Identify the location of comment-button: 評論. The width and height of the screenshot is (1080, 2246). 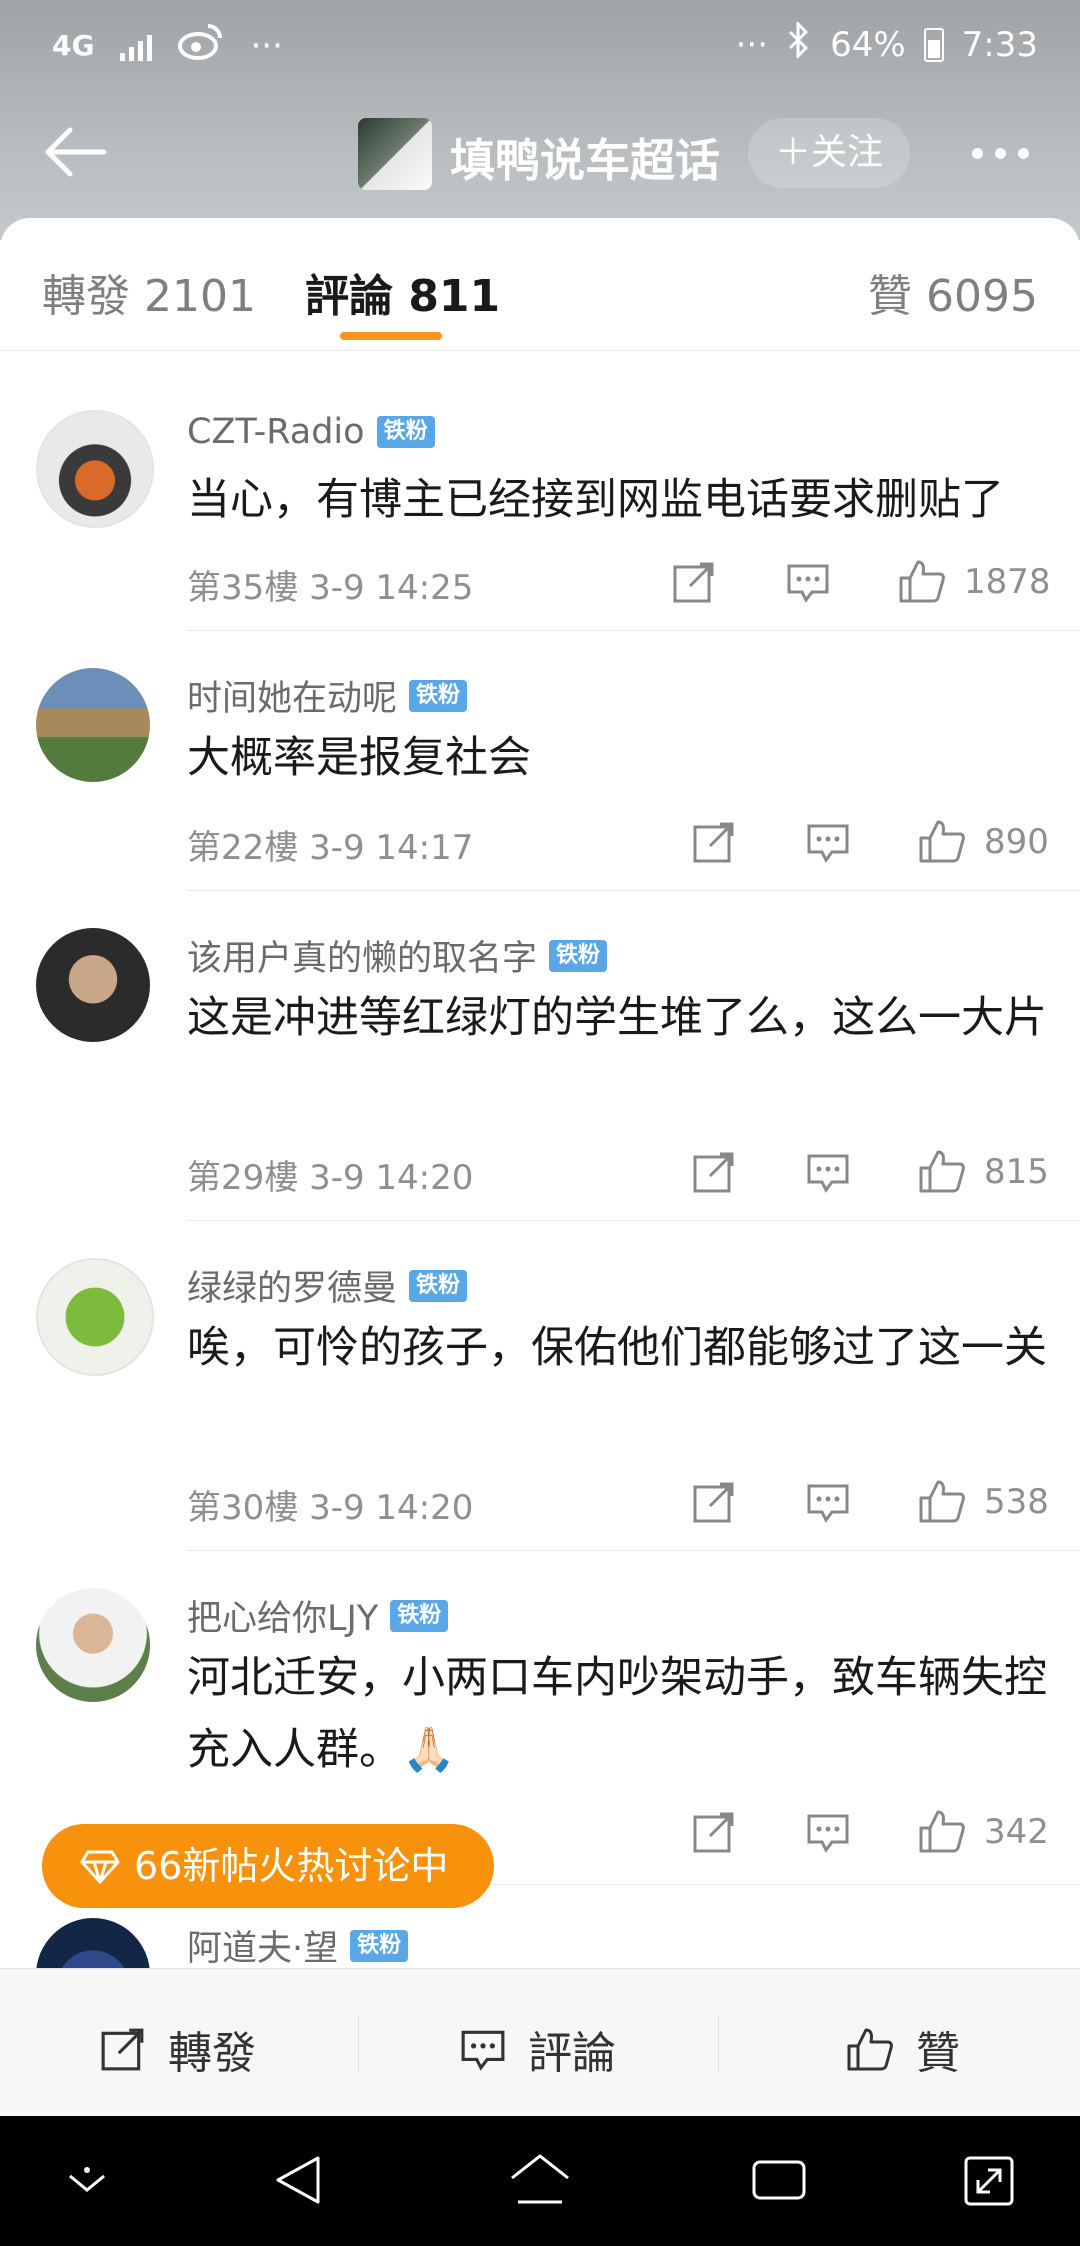
(538, 2049).